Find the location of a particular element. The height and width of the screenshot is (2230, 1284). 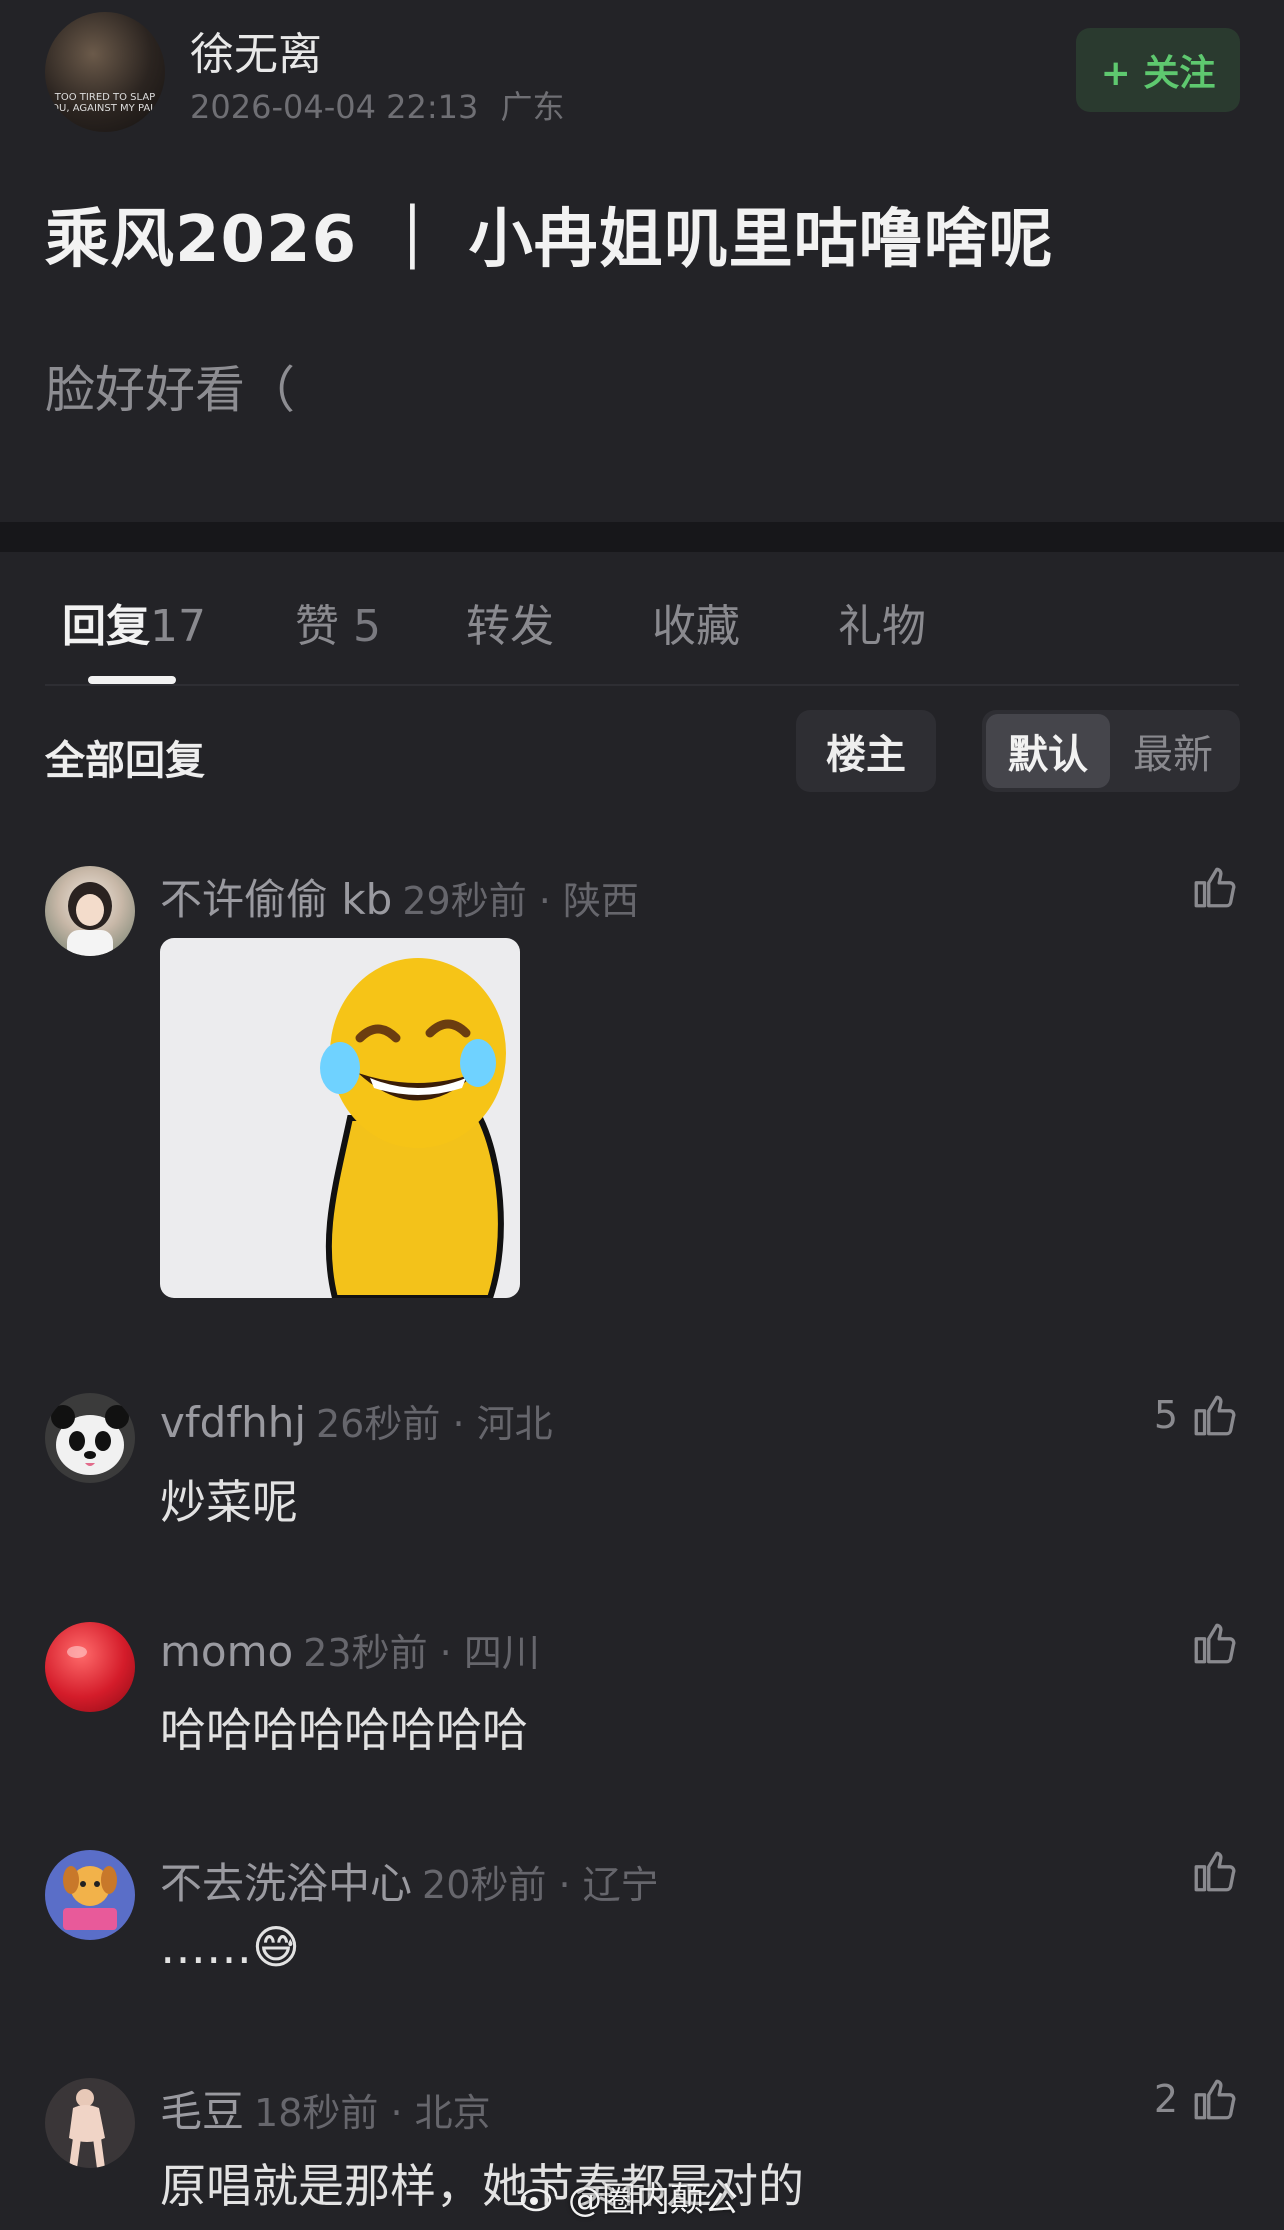

tab-favorites-label: 收藏 is located at coordinates (696, 626).